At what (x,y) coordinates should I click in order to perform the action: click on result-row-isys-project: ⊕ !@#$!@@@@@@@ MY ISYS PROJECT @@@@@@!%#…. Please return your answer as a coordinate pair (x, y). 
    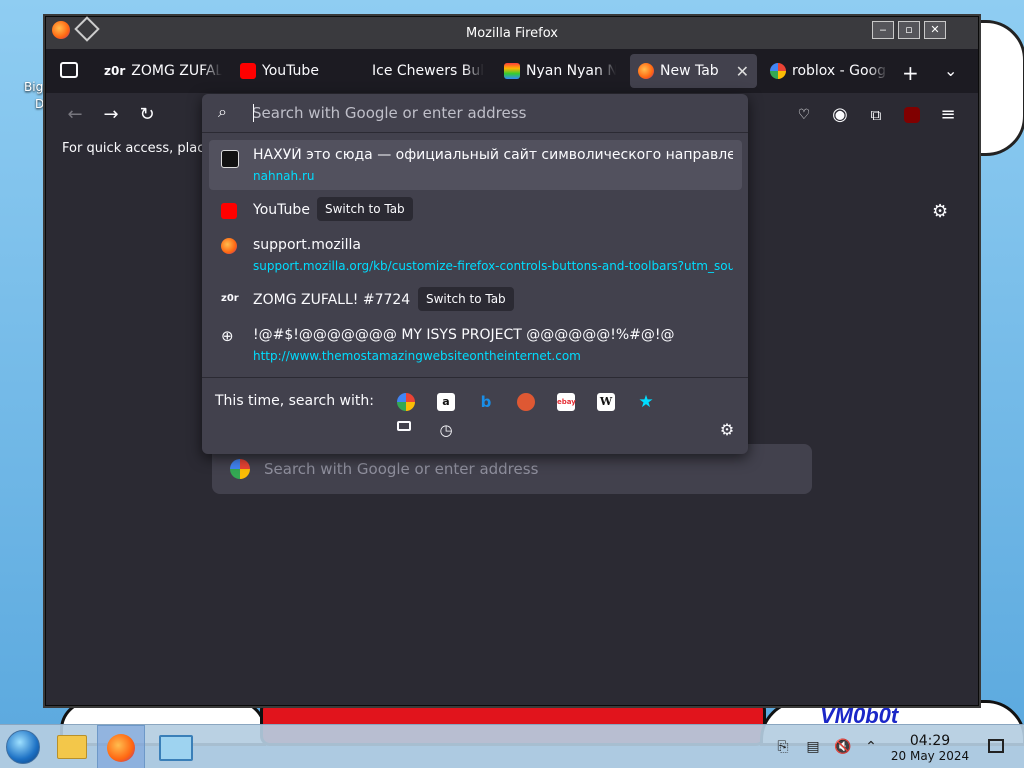
    Looking at the image, I should click on (475, 345).